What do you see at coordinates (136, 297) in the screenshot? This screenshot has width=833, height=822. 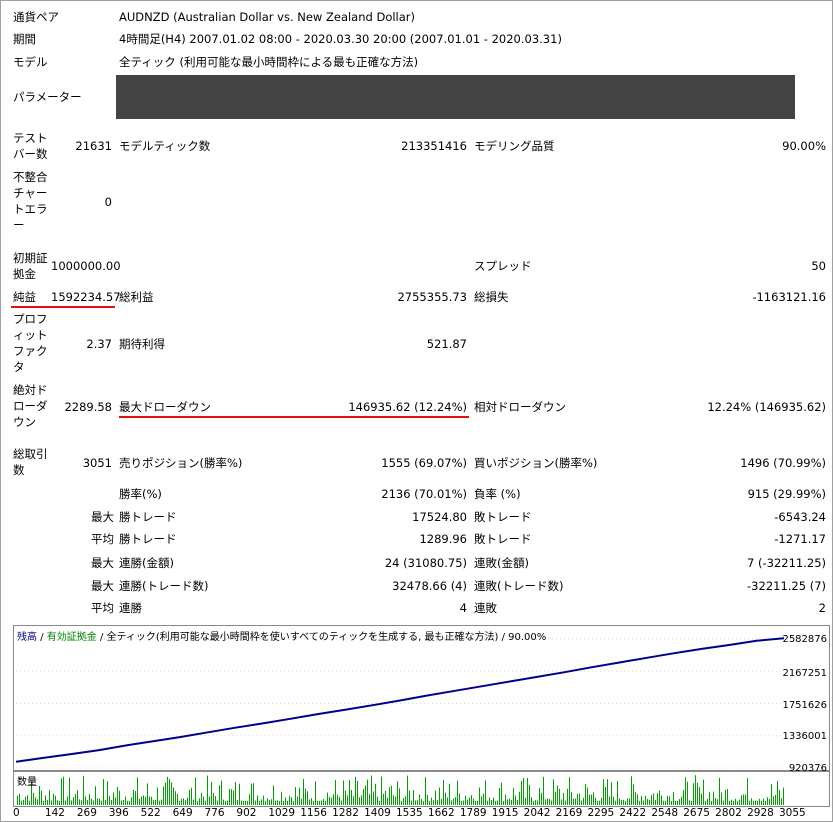 I see `gross-profit-label: 総利益` at bounding box center [136, 297].